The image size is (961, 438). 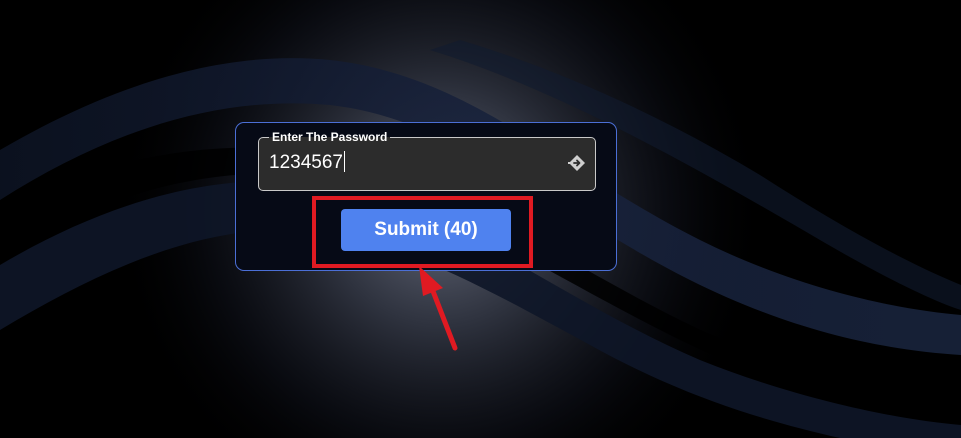 I want to click on password-panel: Enter The Password 1234567 Submit (40), so click(x=426, y=196).